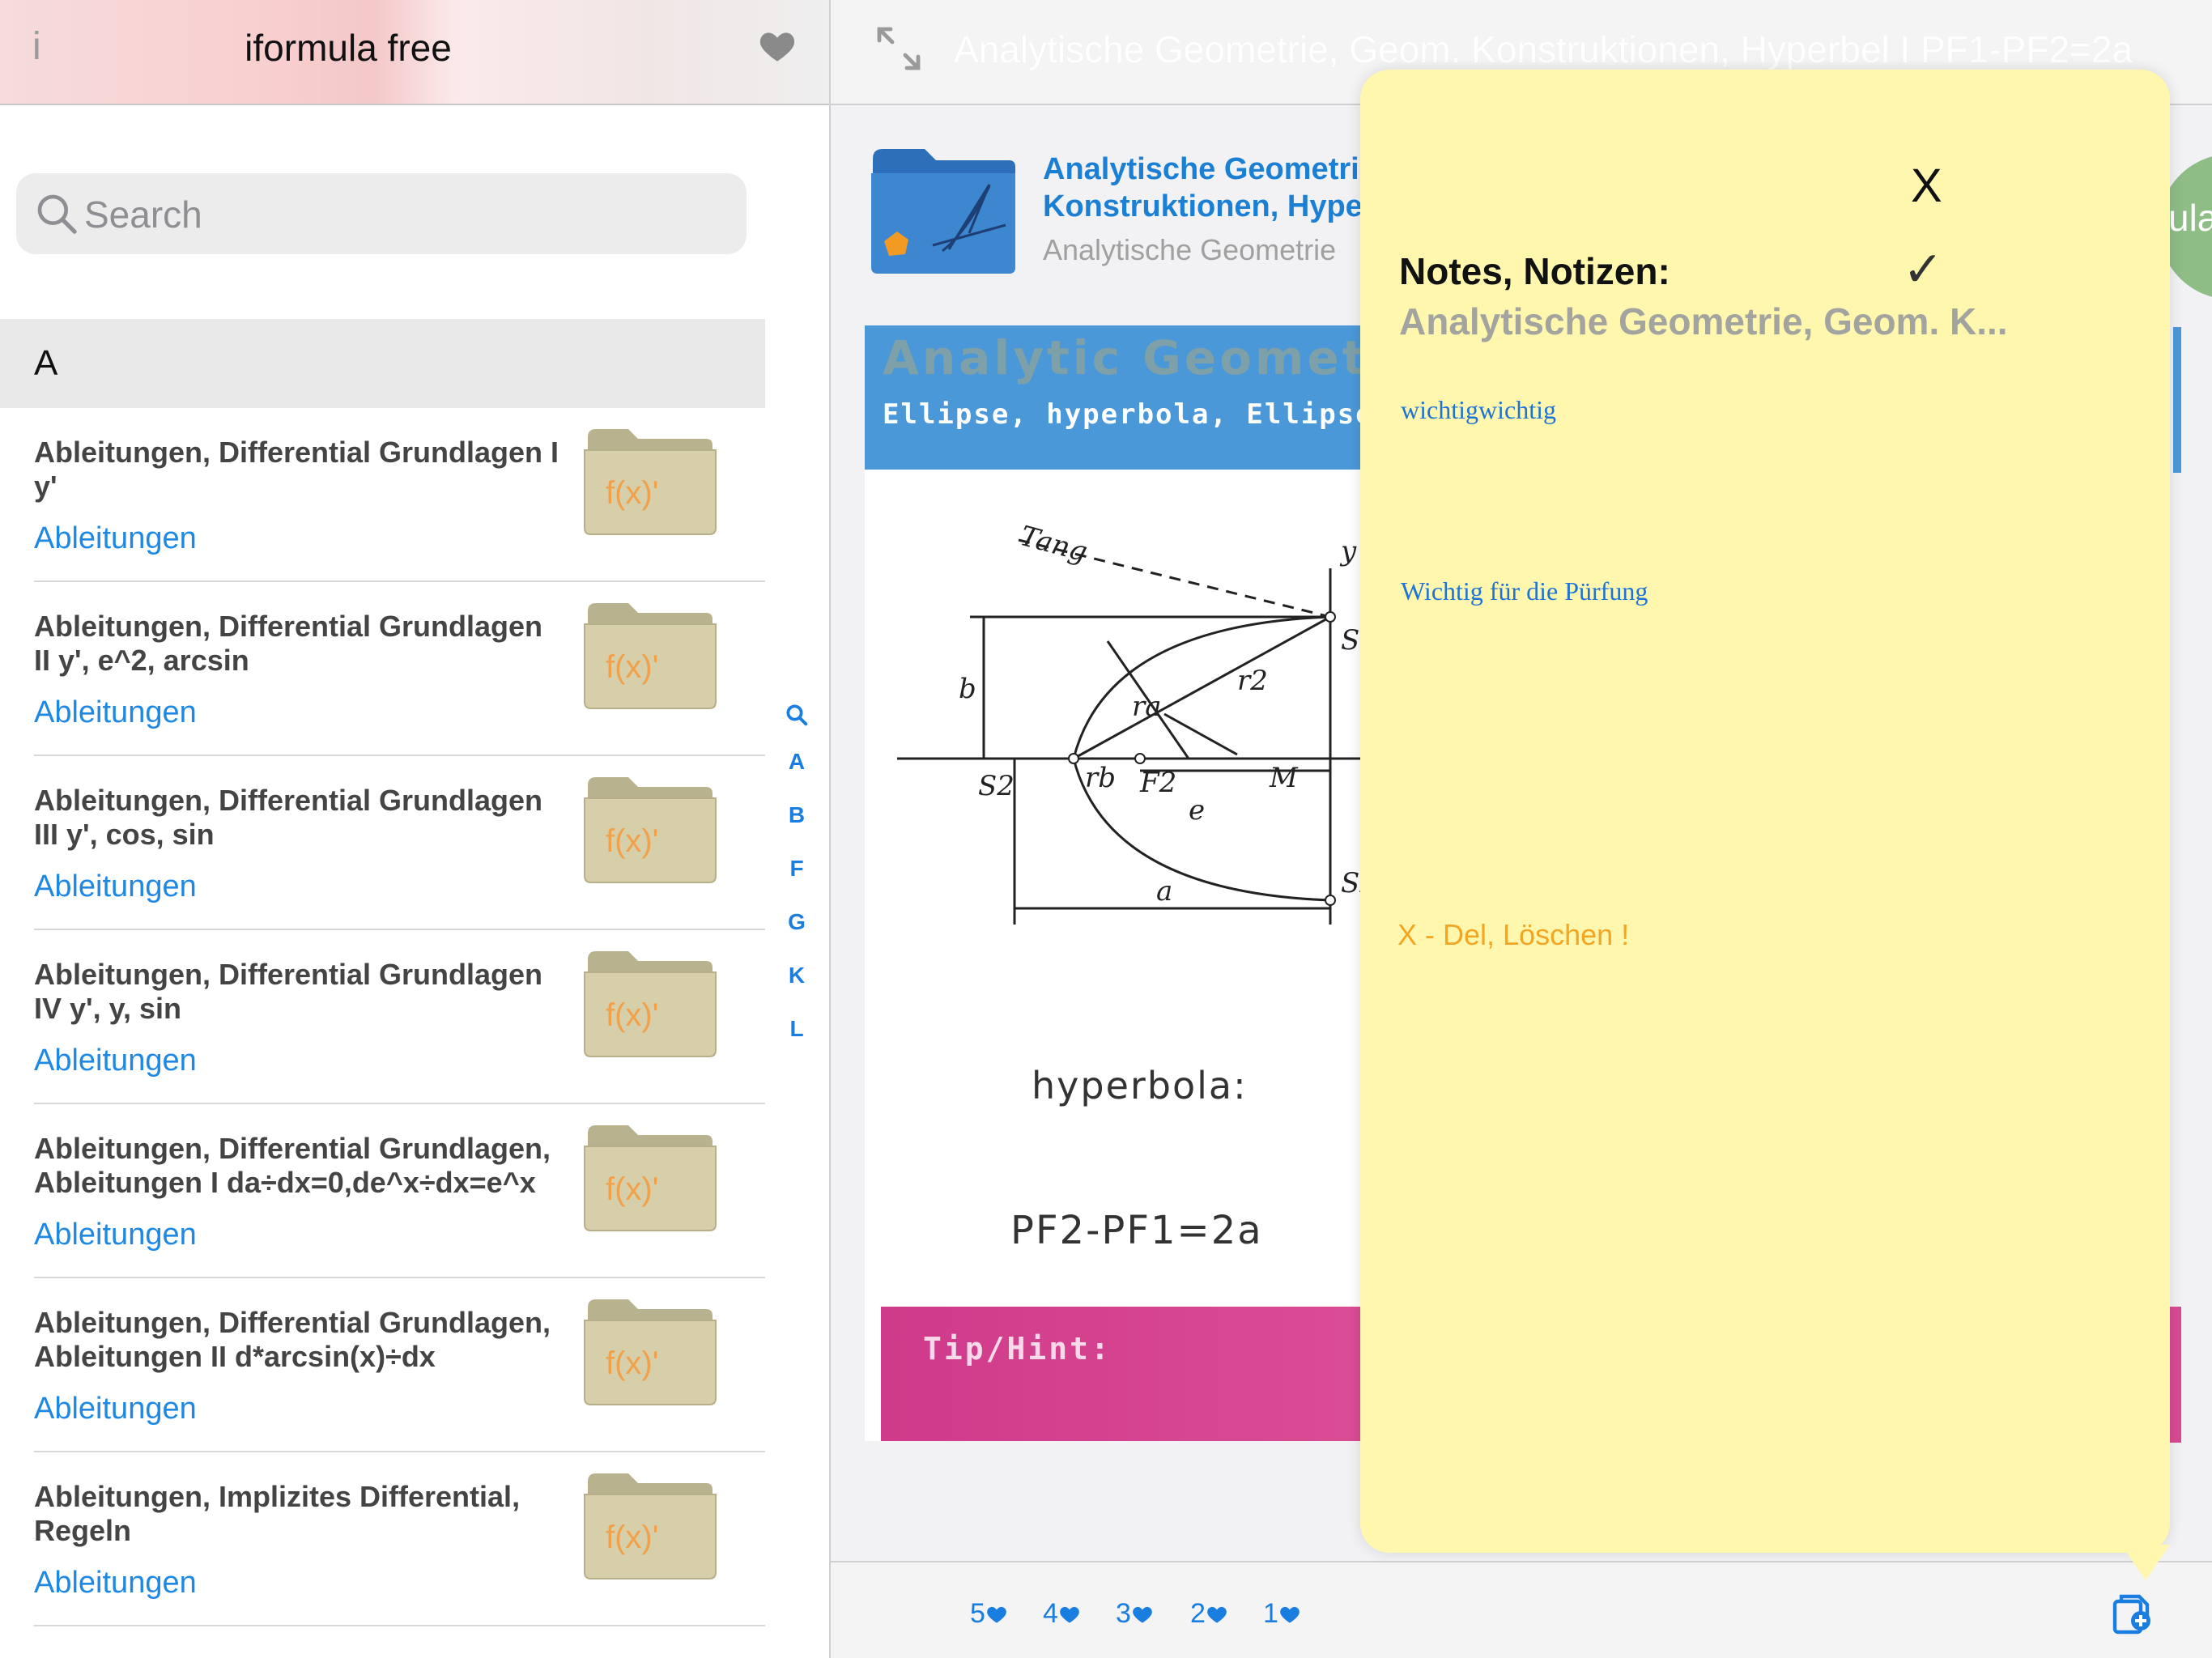  I want to click on add-note-icon, so click(2132, 1614).